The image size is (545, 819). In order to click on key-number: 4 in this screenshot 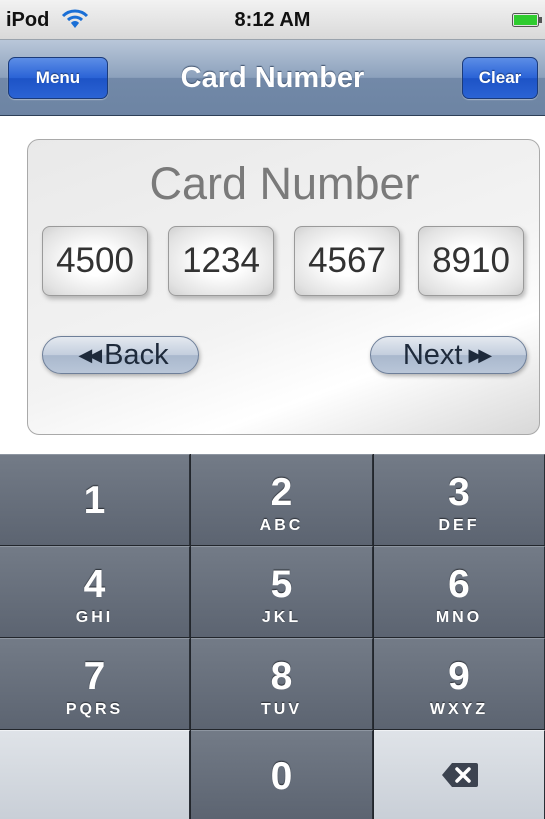, I will do `click(94, 584)`.